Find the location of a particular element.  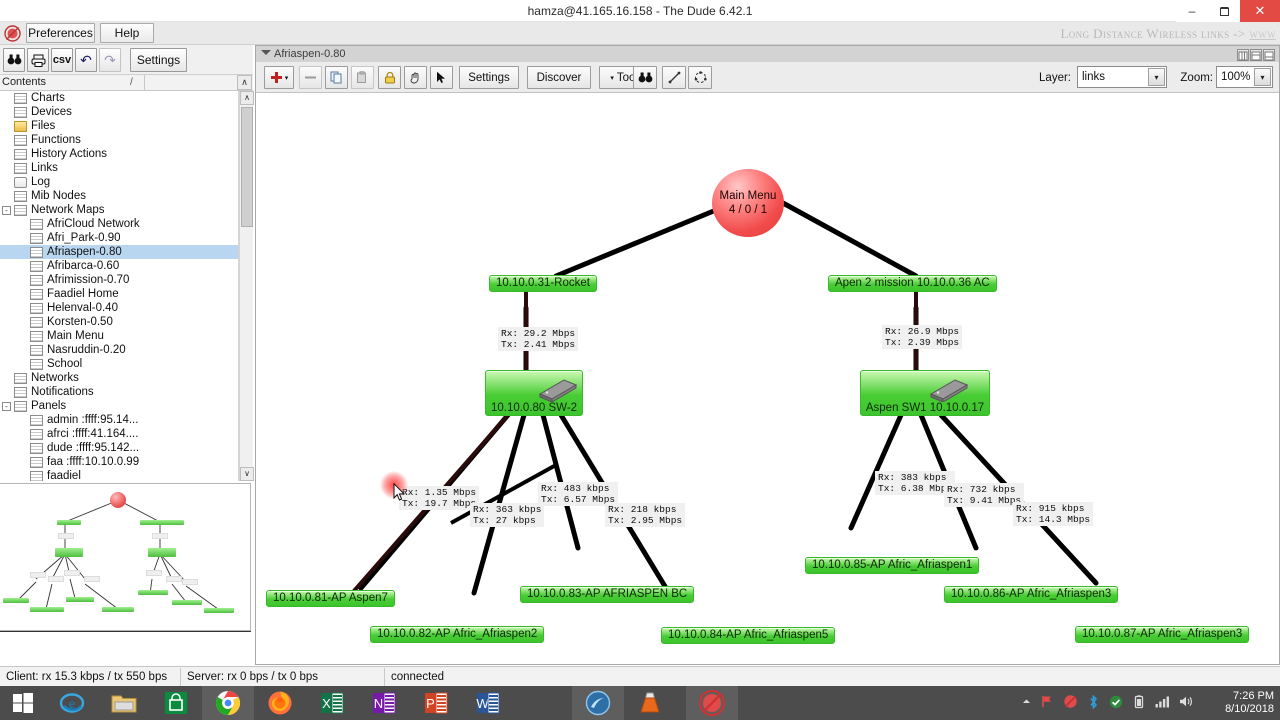

map-link-label-l2: Rx: 26.9 Mbps Tx: 2.39 Mbps is located at coordinates (922, 337).